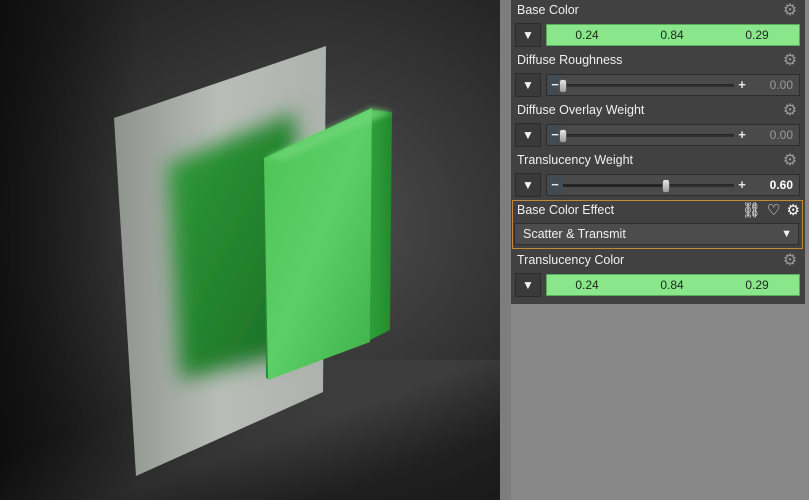 The width and height of the screenshot is (809, 500). Describe the element at coordinates (571, 260) in the screenshot. I see `property-title: Translucency Color` at that location.